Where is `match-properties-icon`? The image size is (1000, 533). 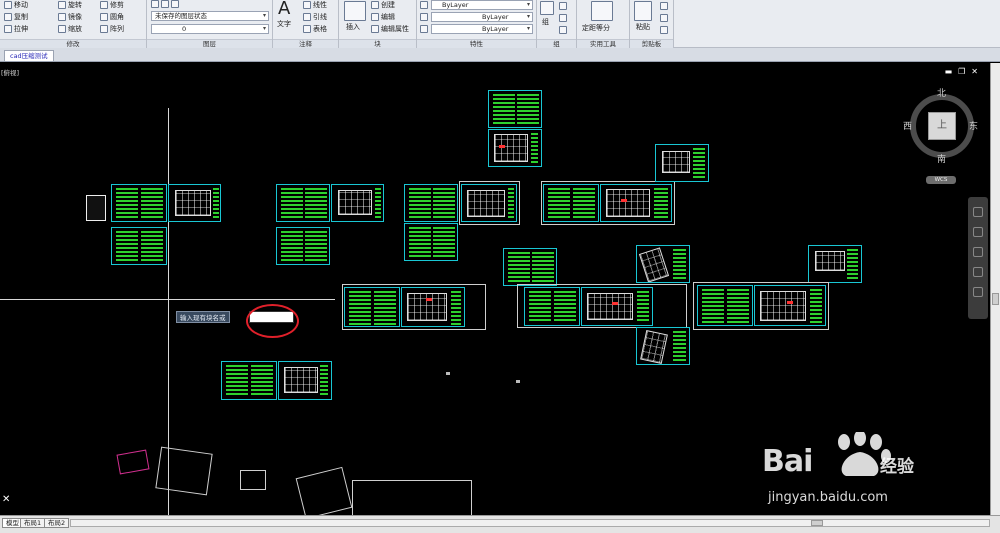 match-properties-icon is located at coordinates (424, 5).